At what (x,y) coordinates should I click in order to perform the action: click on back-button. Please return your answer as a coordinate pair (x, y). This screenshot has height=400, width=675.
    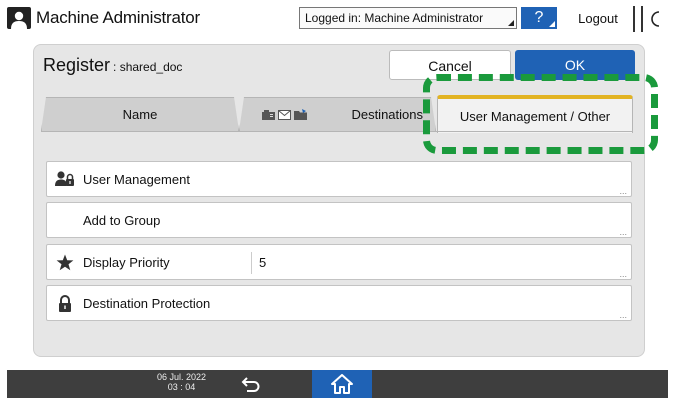
    Looking at the image, I should click on (251, 384).